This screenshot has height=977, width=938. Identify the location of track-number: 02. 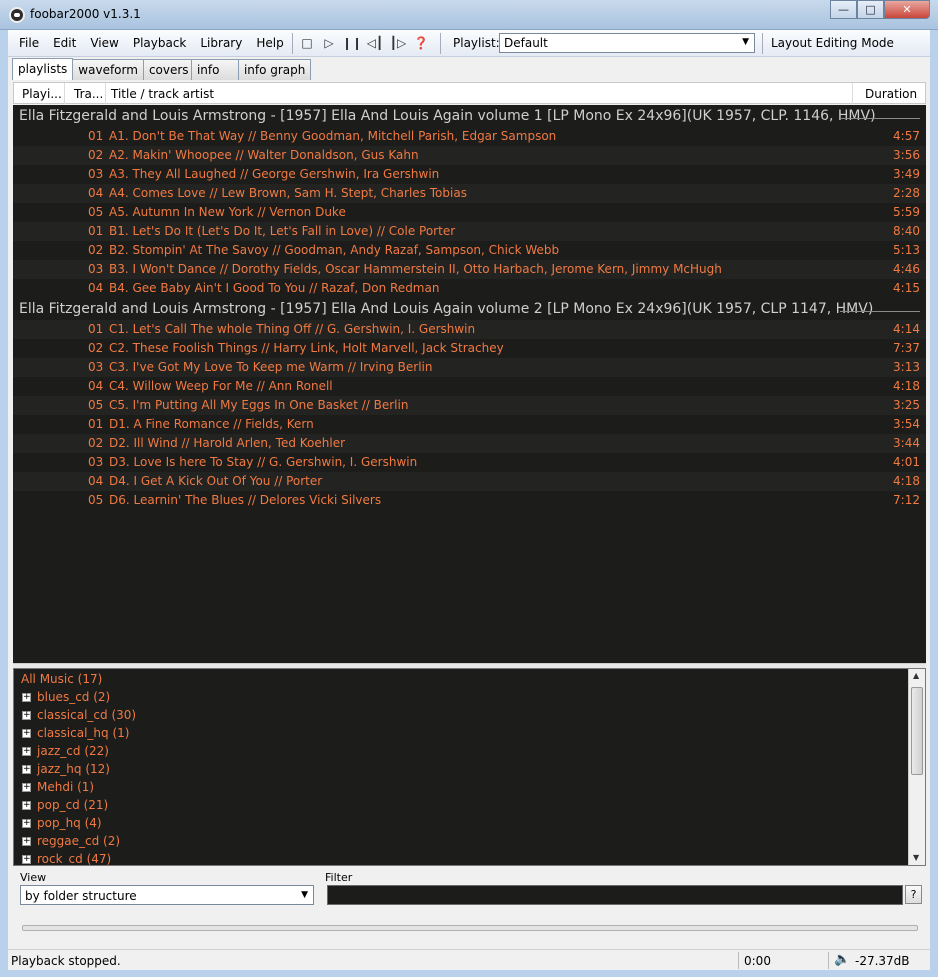
(96, 443).